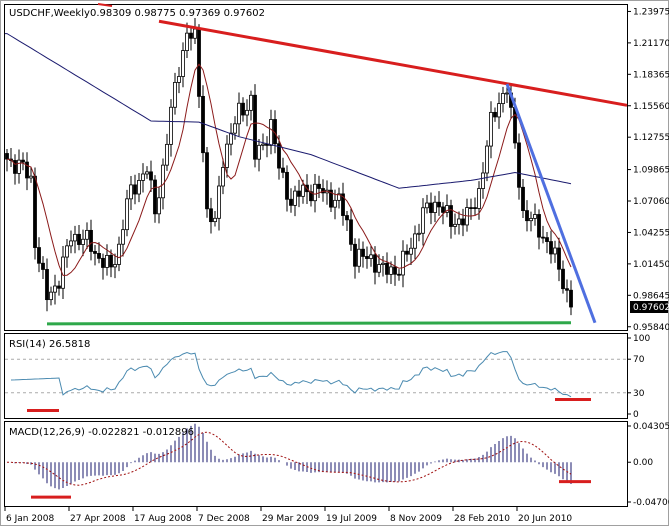  Describe the element at coordinates (651, 328) in the screenshot. I see `price-axis-label: 0.95840` at that location.